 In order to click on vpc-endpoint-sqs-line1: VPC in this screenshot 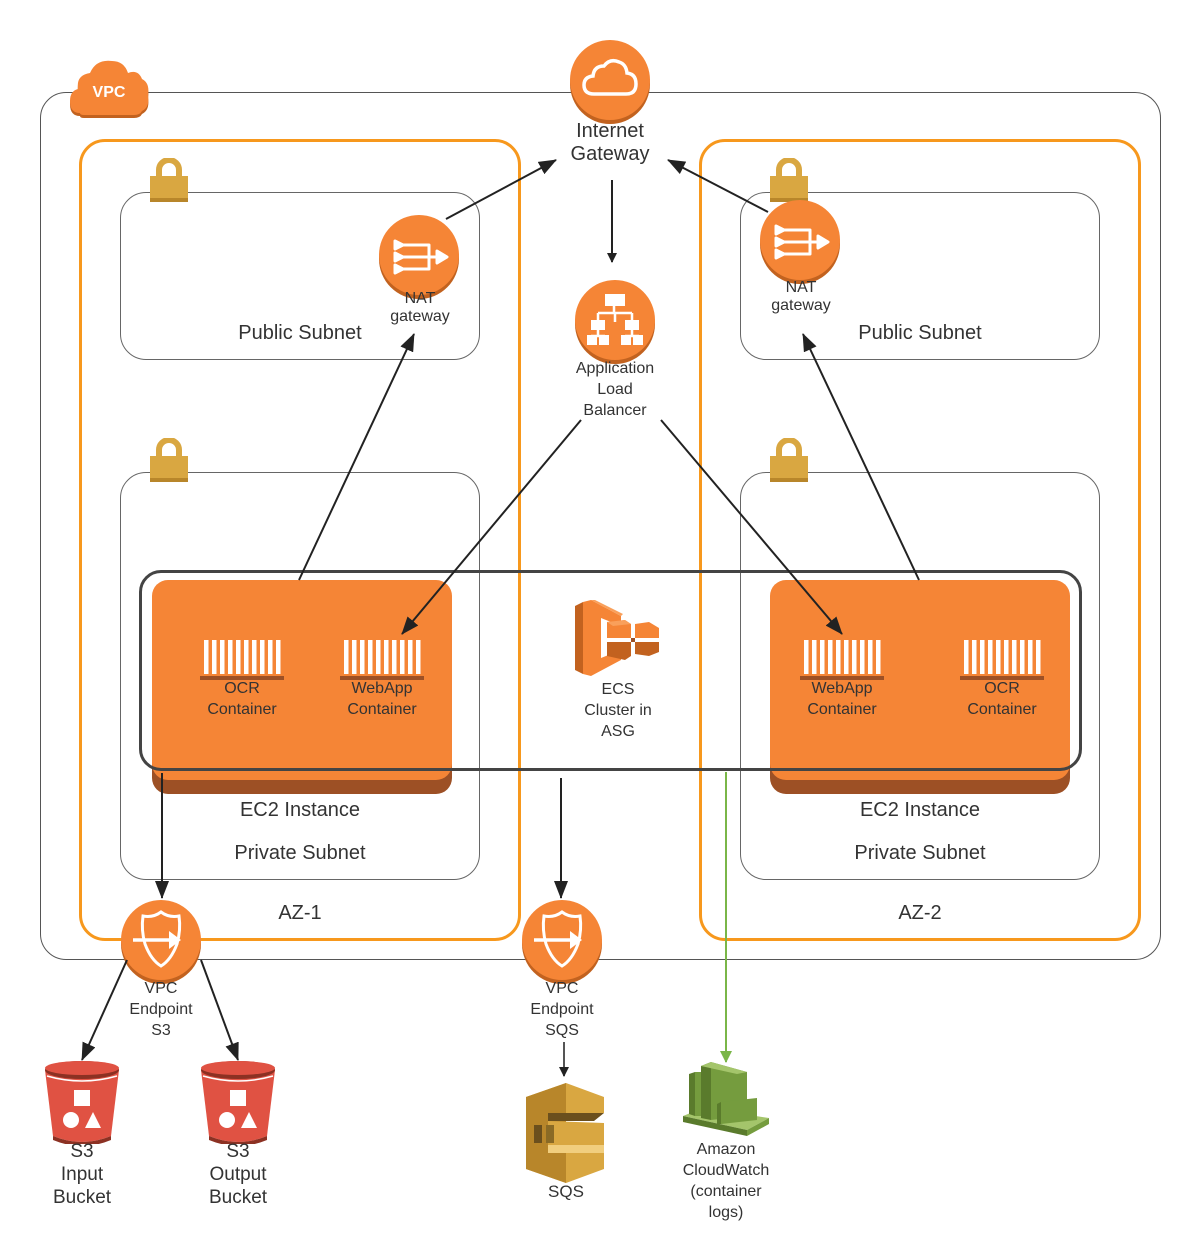, I will do `click(562, 988)`.